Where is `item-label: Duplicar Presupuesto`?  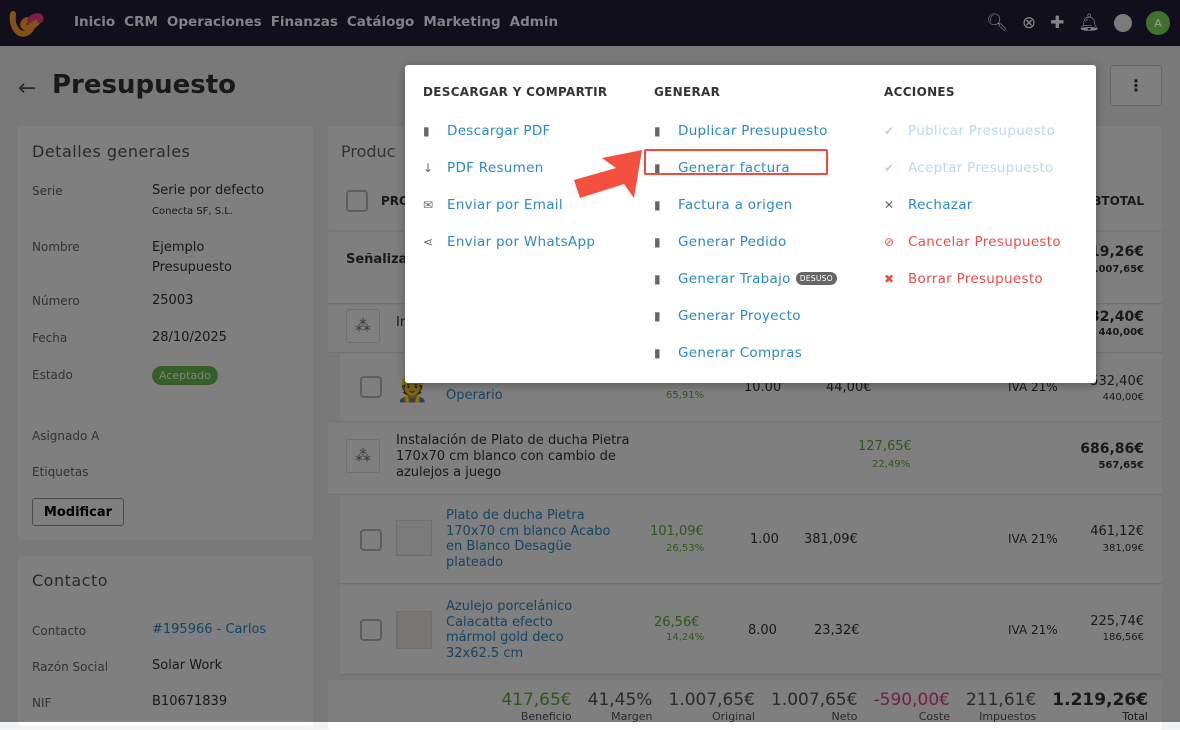 item-label: Duplicar Presupuesto is located at coordinates (753, 130).